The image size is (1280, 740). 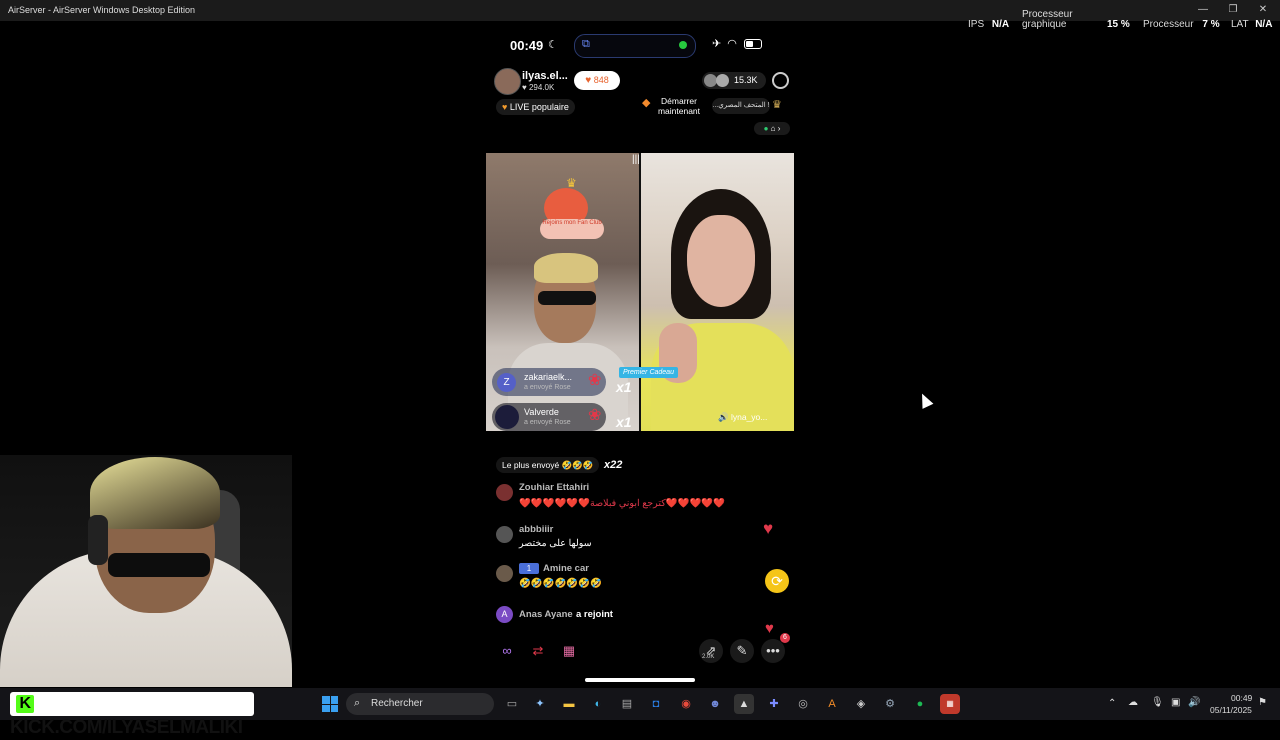 I want to click on volume-icon: 🔊, so click(x=1194, y=702).